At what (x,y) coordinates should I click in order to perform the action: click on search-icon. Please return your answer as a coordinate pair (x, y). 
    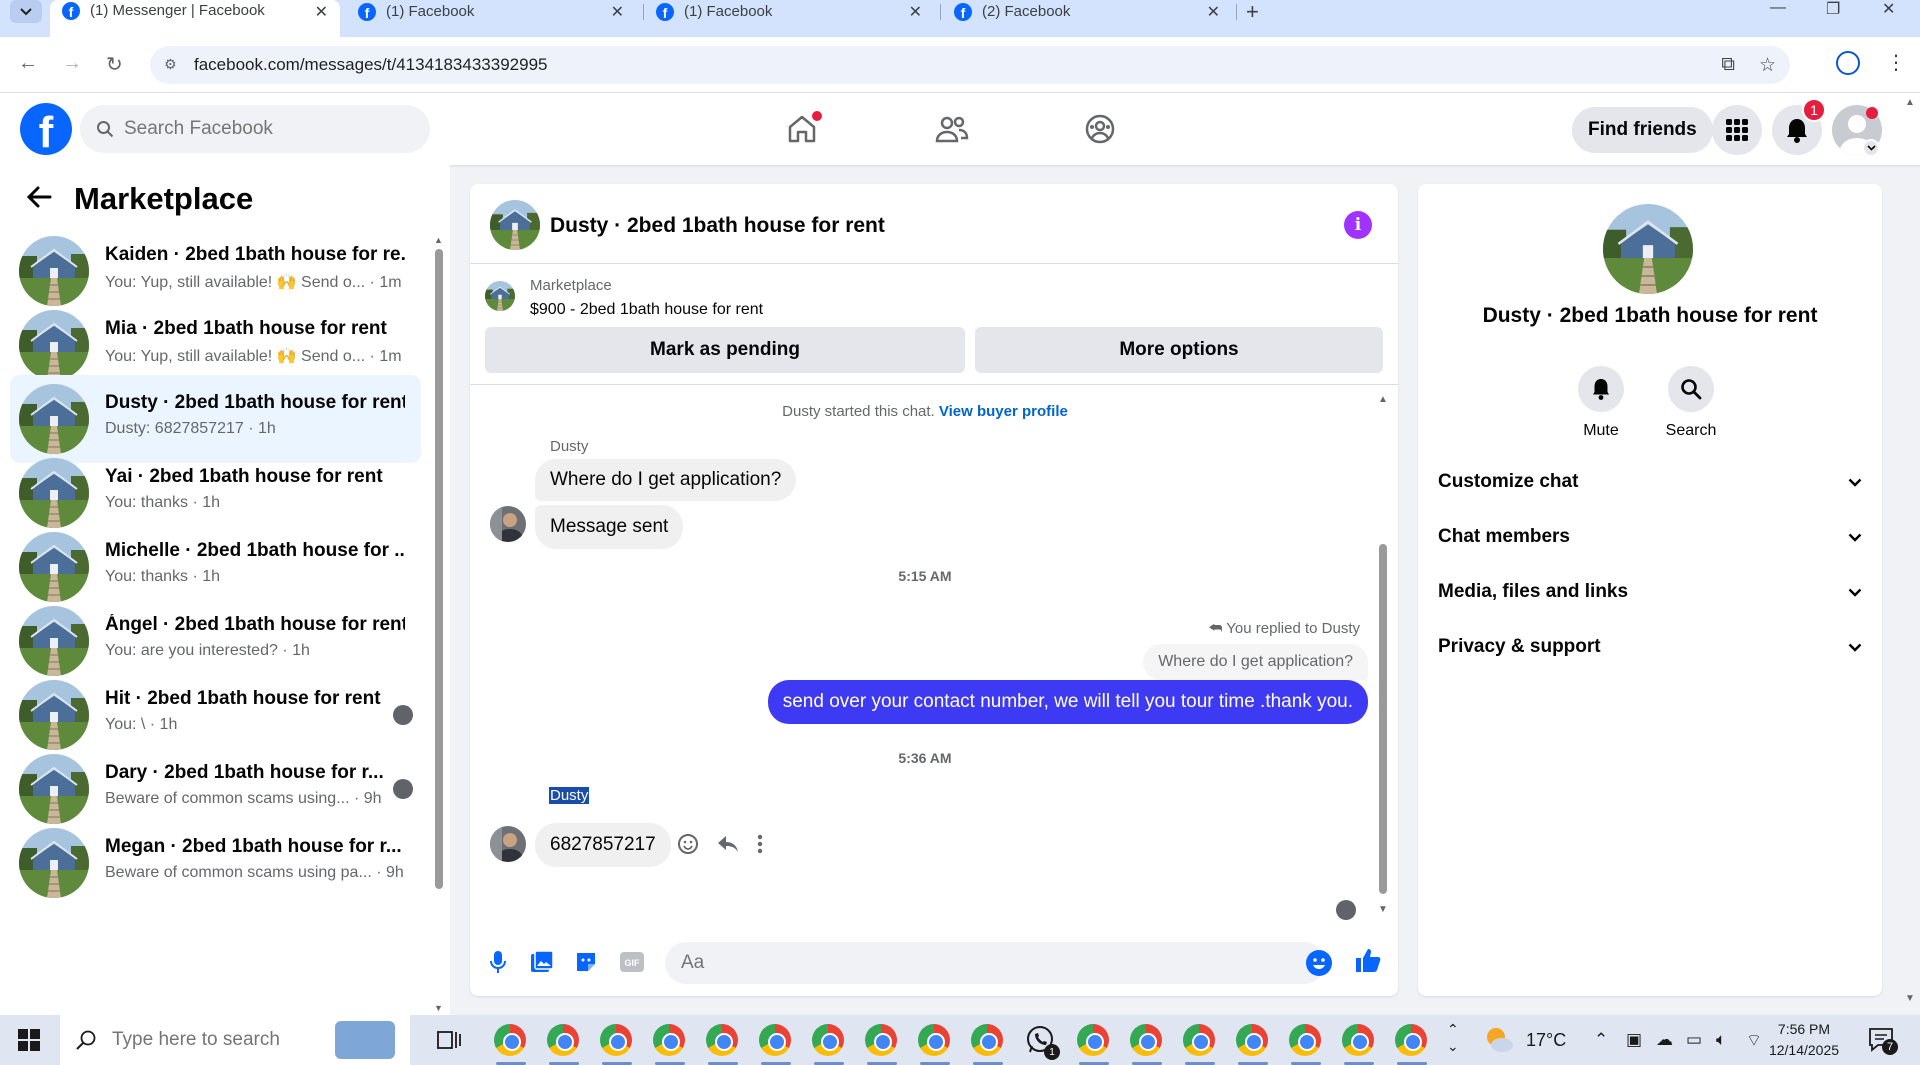
    Looking at the image, I should click on (1691, 389).